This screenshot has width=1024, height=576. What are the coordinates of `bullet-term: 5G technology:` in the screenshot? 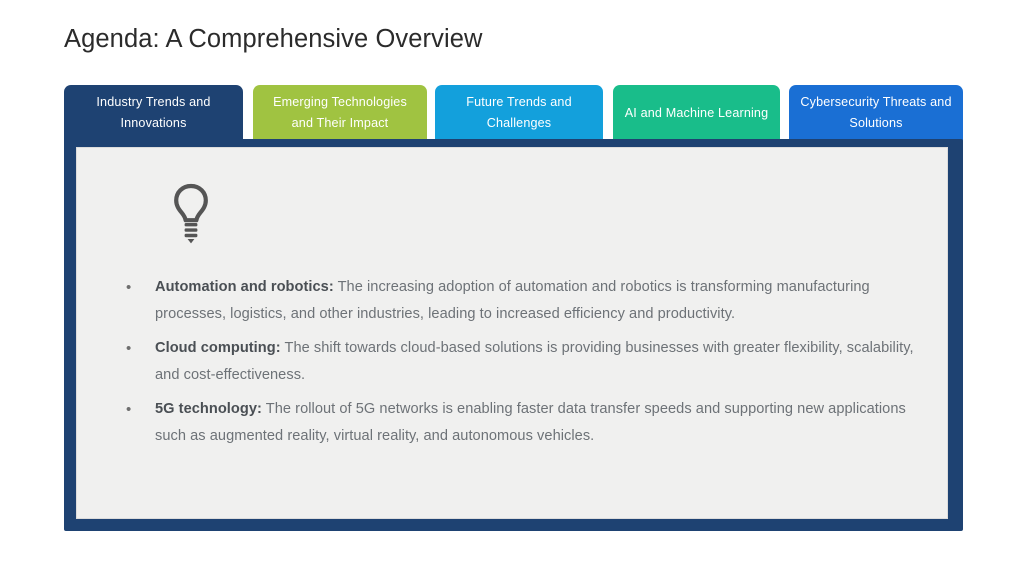 It's located at (208, 409).